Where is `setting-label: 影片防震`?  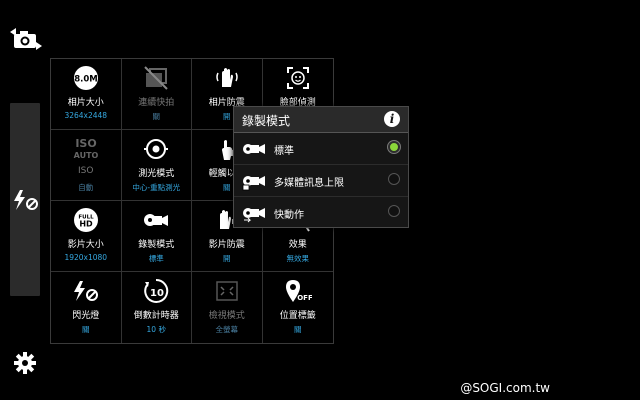
setting-label: 影片防震 is located at coordinates (226, 245).